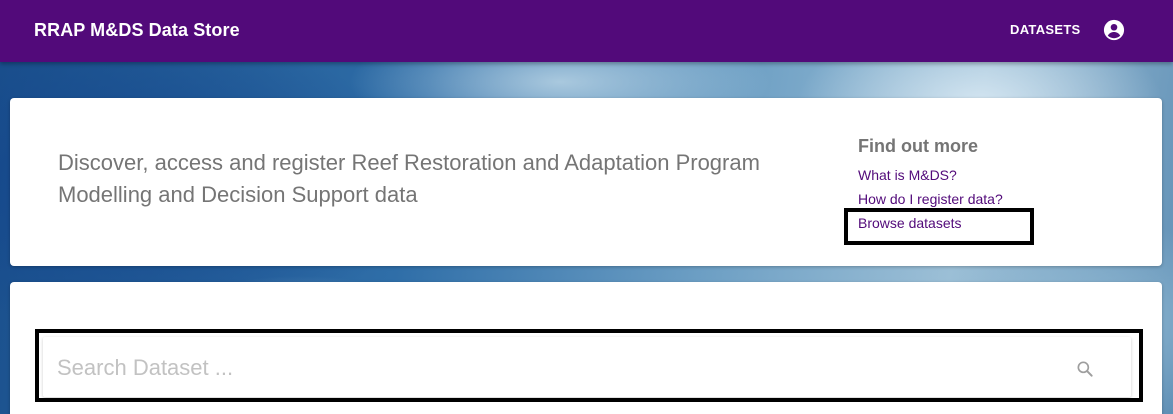  Describe the element at coordinates (552, 368) in the screenshot. I see `search-input` at that location.